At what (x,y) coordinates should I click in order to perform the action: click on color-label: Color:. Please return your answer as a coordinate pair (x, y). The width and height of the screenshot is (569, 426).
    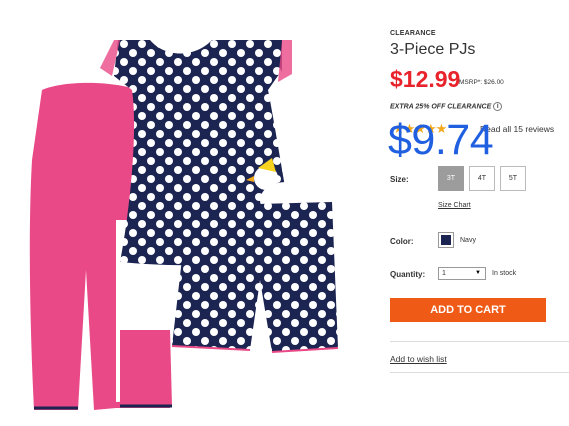
    Looking at the image, I should click on (402, 241).